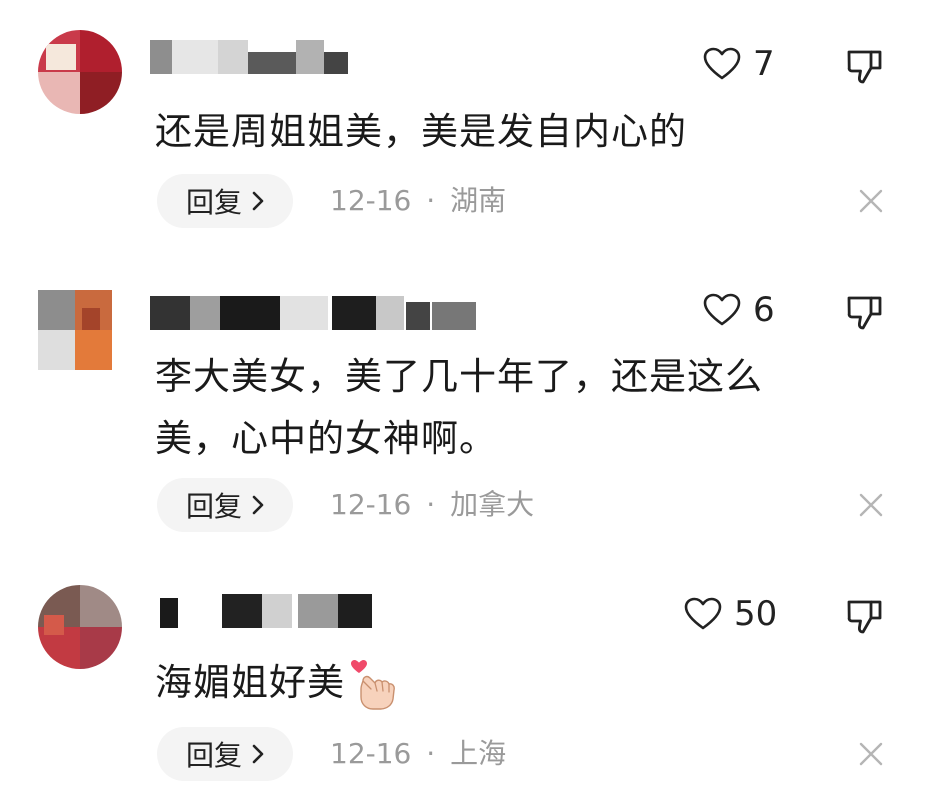 Image resolution: width=930 pixels, height=795 pixels. I want to click on comment-location: 湖南, so click(478, 200).